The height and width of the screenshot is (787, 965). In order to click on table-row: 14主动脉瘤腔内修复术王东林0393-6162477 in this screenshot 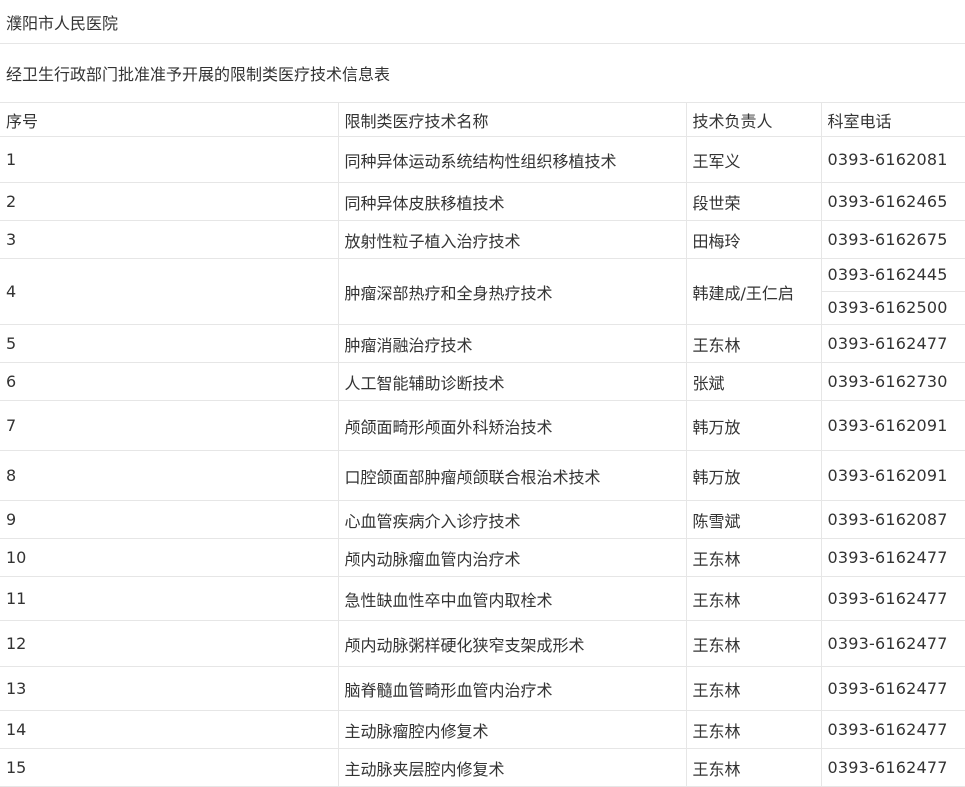, I will do `click(482, 730)`.